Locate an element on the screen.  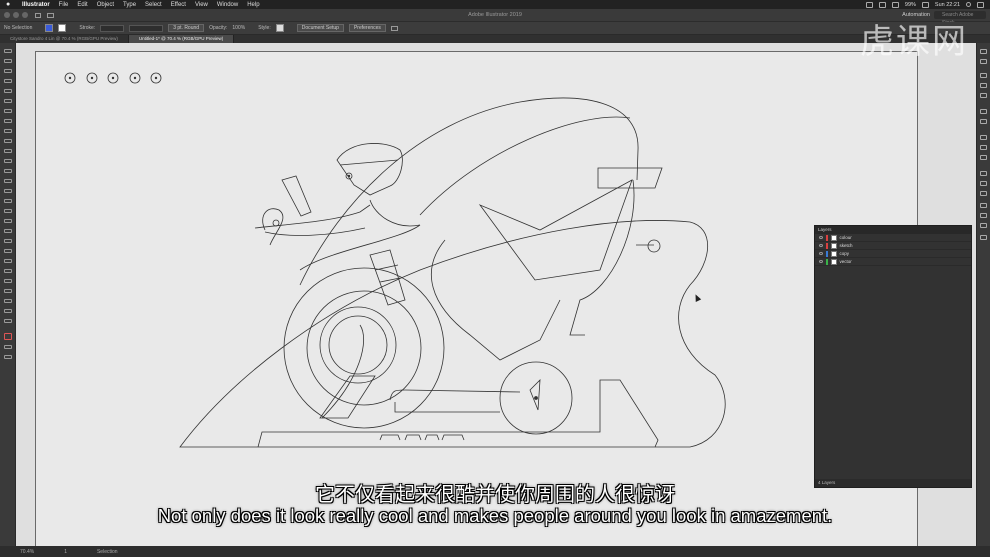
transparency-panel-icon is located at coordinates (983, 157).